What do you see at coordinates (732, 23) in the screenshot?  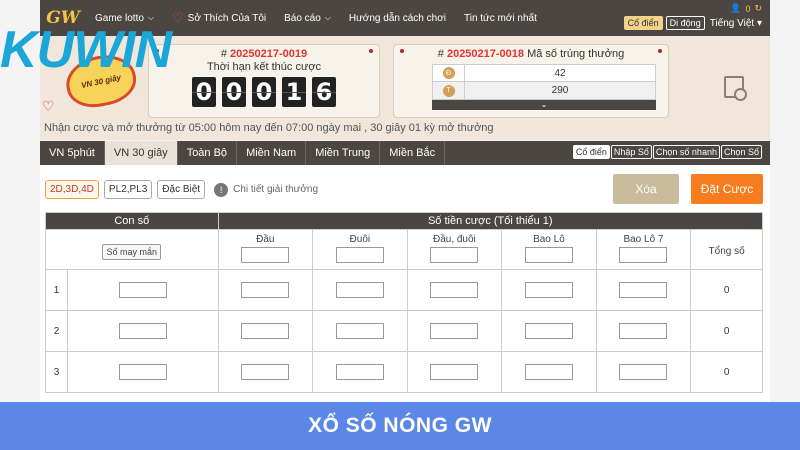 I see `language-label: Tiếng Việt` at bounding box center [732, 23].